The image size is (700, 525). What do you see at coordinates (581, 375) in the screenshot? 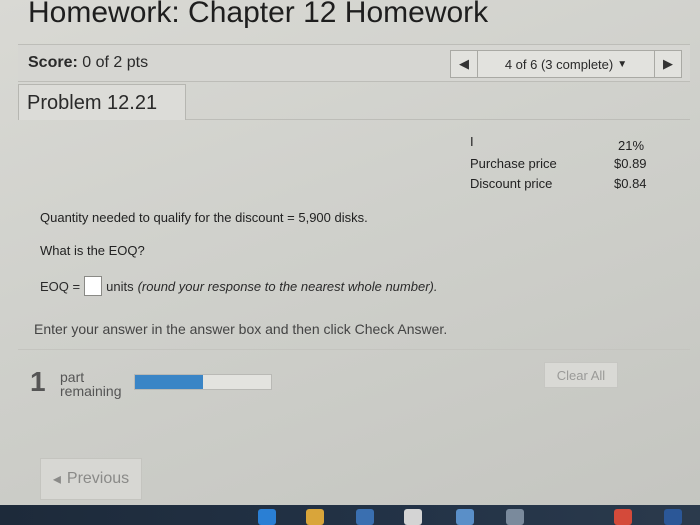
I see `clear-all-button: Clear All` at bounding box center [581, 375].